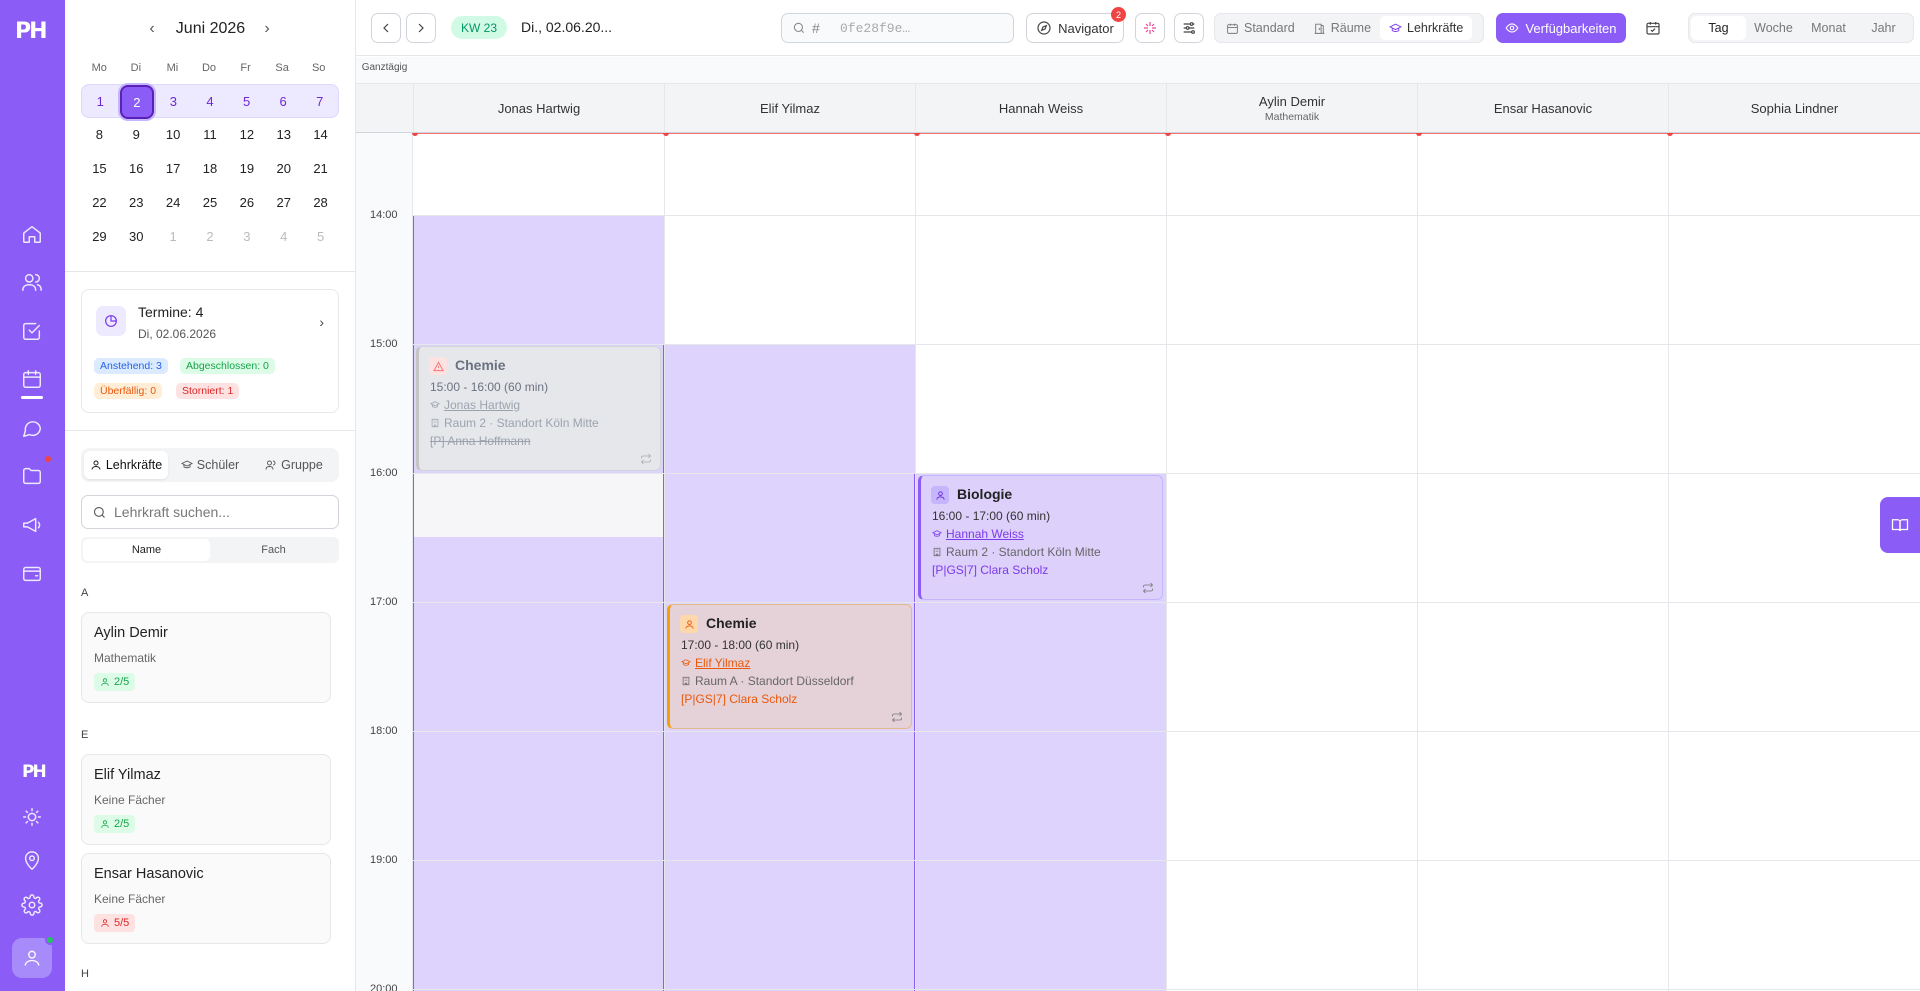 The width and height of the screenshot is (1920, 991). Describe the element at coordinates (32, 428) in the screenshot. I see `chat-icon` at that location.